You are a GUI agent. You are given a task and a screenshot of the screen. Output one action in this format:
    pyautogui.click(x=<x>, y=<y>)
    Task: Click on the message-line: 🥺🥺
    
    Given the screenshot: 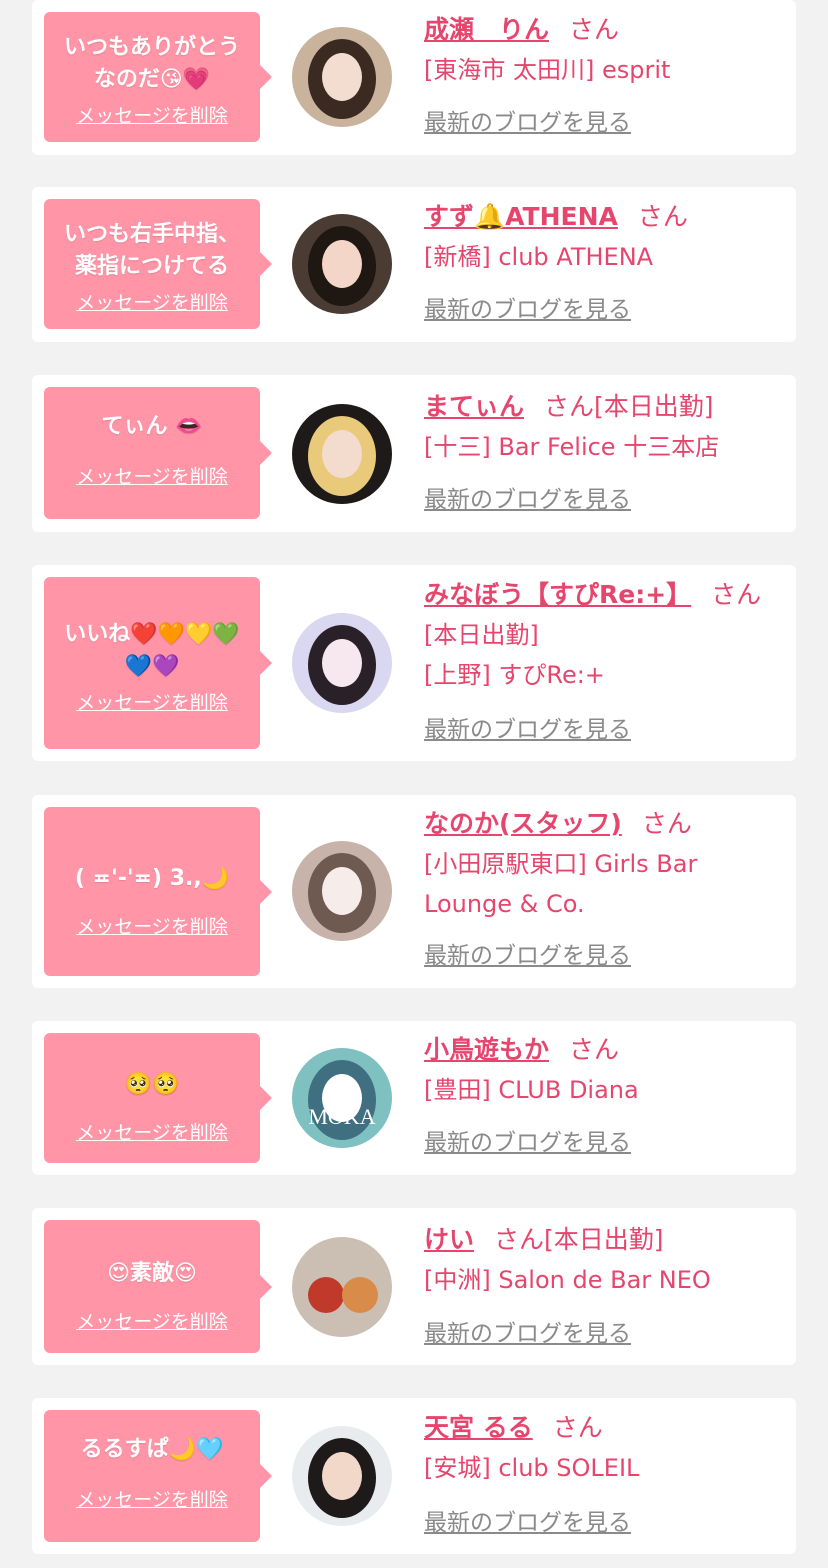 What is the action you would take?
    pyautogui.click(x=152, y=1084)
    